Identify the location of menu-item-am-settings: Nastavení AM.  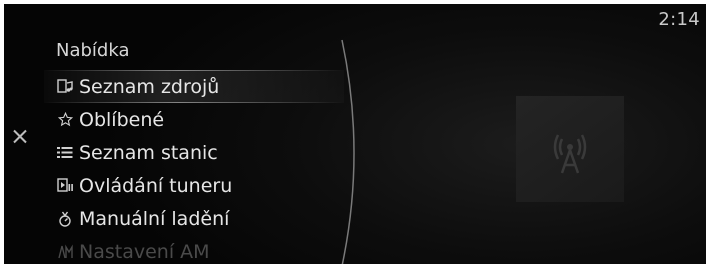
(194, 249).